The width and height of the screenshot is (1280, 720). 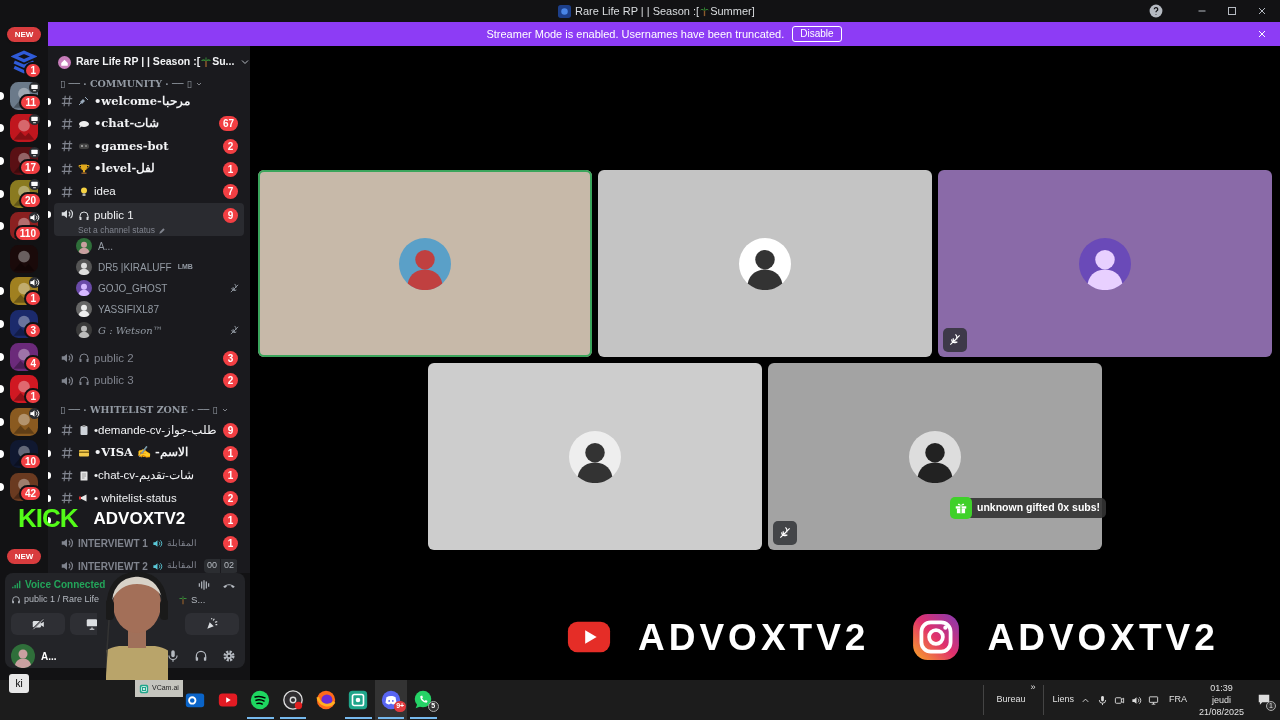 I want to click on channel-name: •games-bot, so click(x=131, y=146).